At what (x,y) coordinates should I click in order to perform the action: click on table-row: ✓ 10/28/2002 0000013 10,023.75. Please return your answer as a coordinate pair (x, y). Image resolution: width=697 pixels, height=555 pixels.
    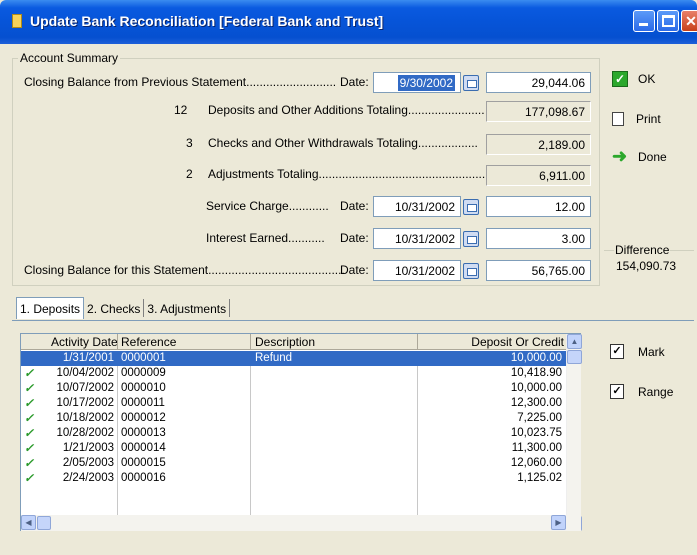
    Looking at the image, I should click on (293, 433).